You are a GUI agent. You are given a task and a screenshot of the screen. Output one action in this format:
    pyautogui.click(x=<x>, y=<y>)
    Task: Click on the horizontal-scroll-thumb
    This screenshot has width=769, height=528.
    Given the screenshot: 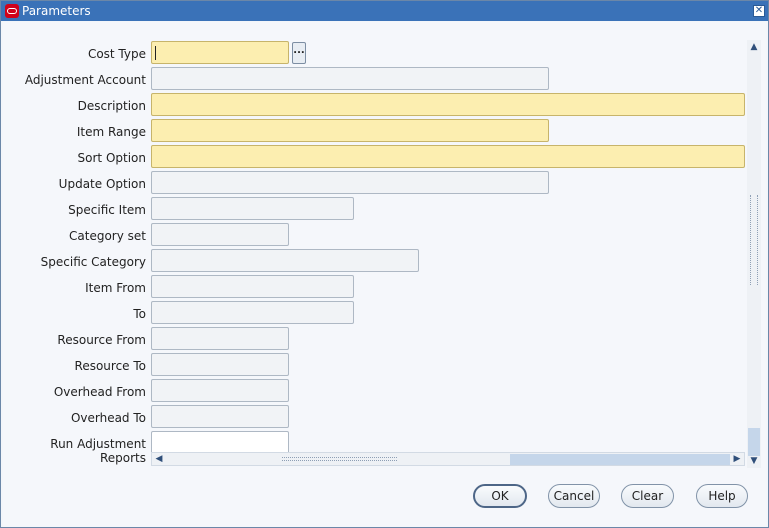 What is the action you would take?
    pyautogui.click(x=620, y=459)
    